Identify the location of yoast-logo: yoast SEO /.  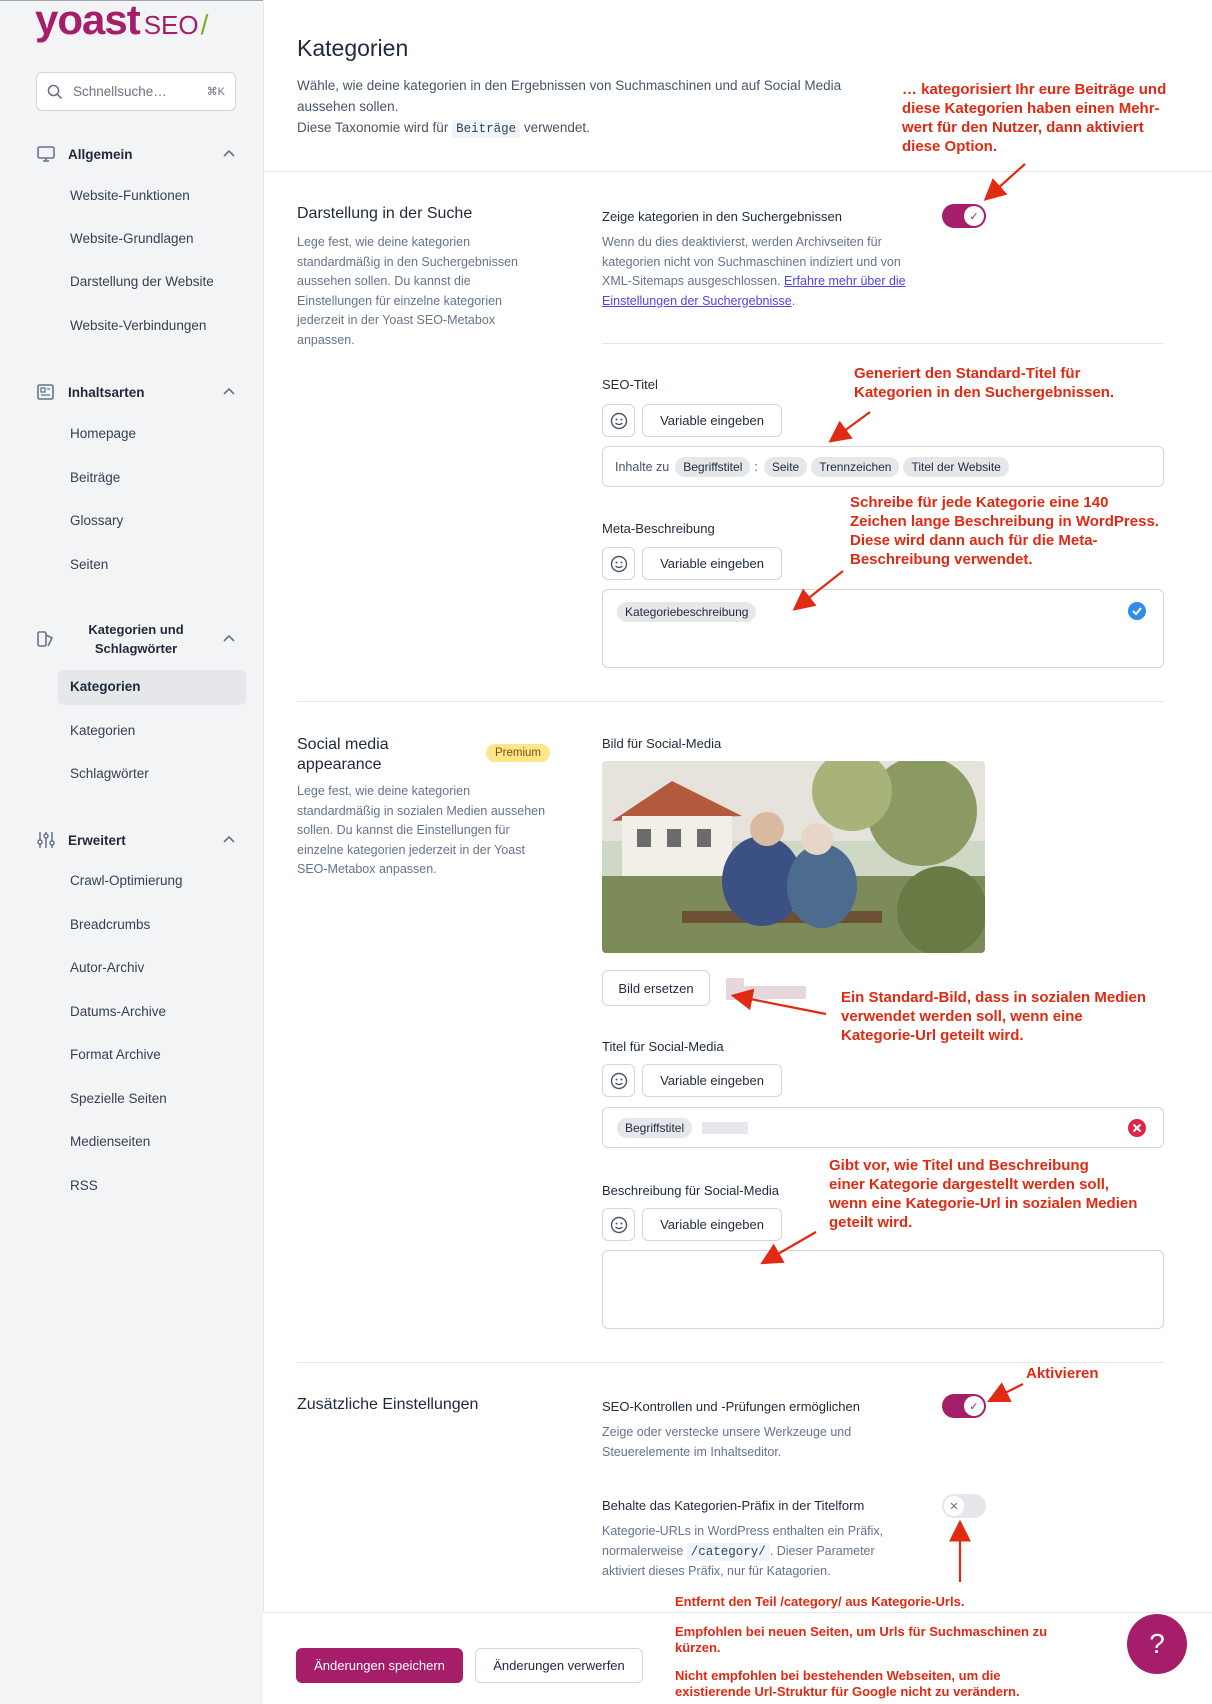
(121, 22).